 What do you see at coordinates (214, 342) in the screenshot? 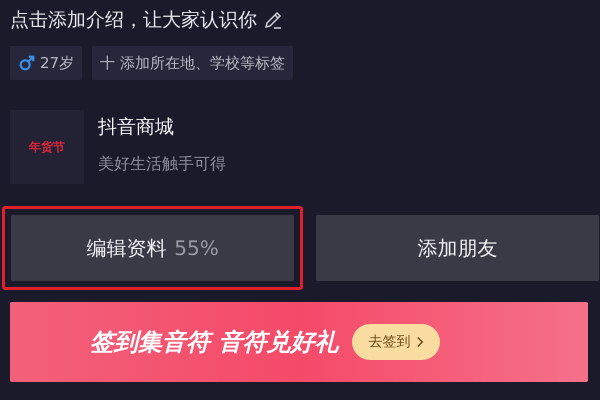
I see `banner-title: 签到集音符 音符兑好礼` at bounding box center [214, 342].